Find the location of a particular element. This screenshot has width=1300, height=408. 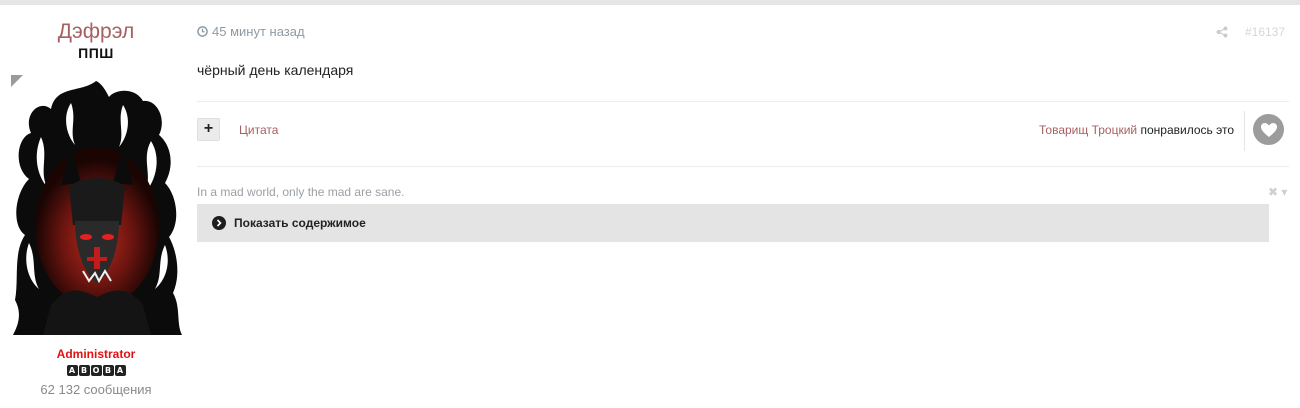

avatar is located at coordinates (96, 205).